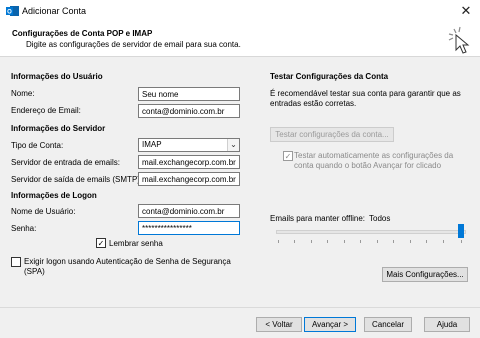 The height and width of the screenshot is (338, 480). I want to click on window-title: Adicionar Conta, so click(54, 11).